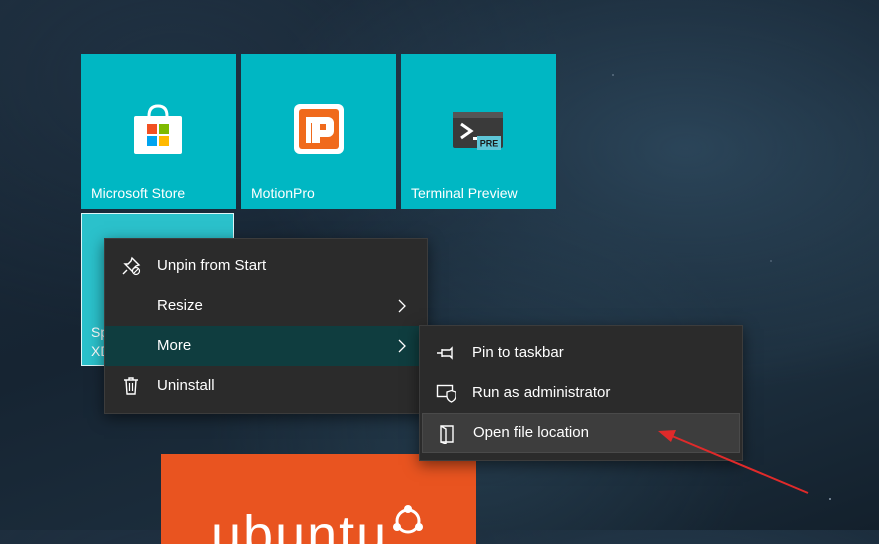  What do you see at coordinates (138, 193) in the screenshot?
I see `tile-label: Microsoft Store` at bounding box center [138, 193].